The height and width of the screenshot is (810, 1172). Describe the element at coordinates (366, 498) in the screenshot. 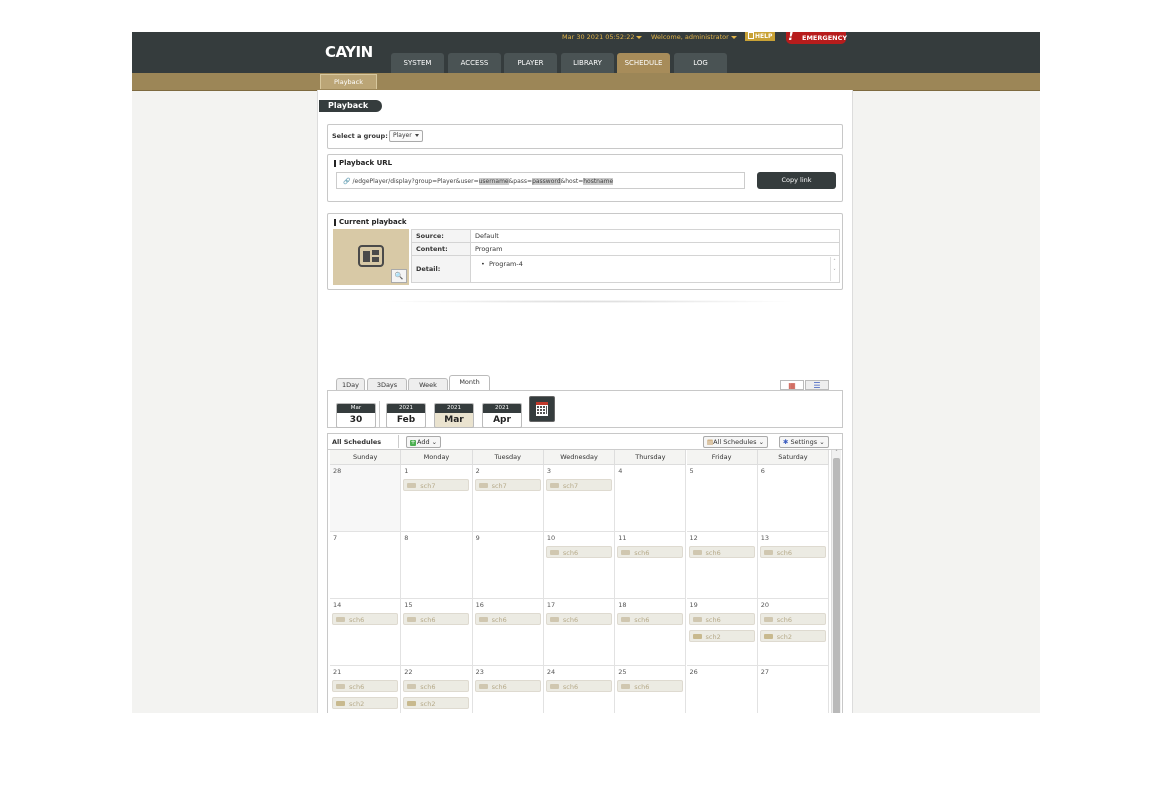

I see `calendar-day-cell: 28` at that location.